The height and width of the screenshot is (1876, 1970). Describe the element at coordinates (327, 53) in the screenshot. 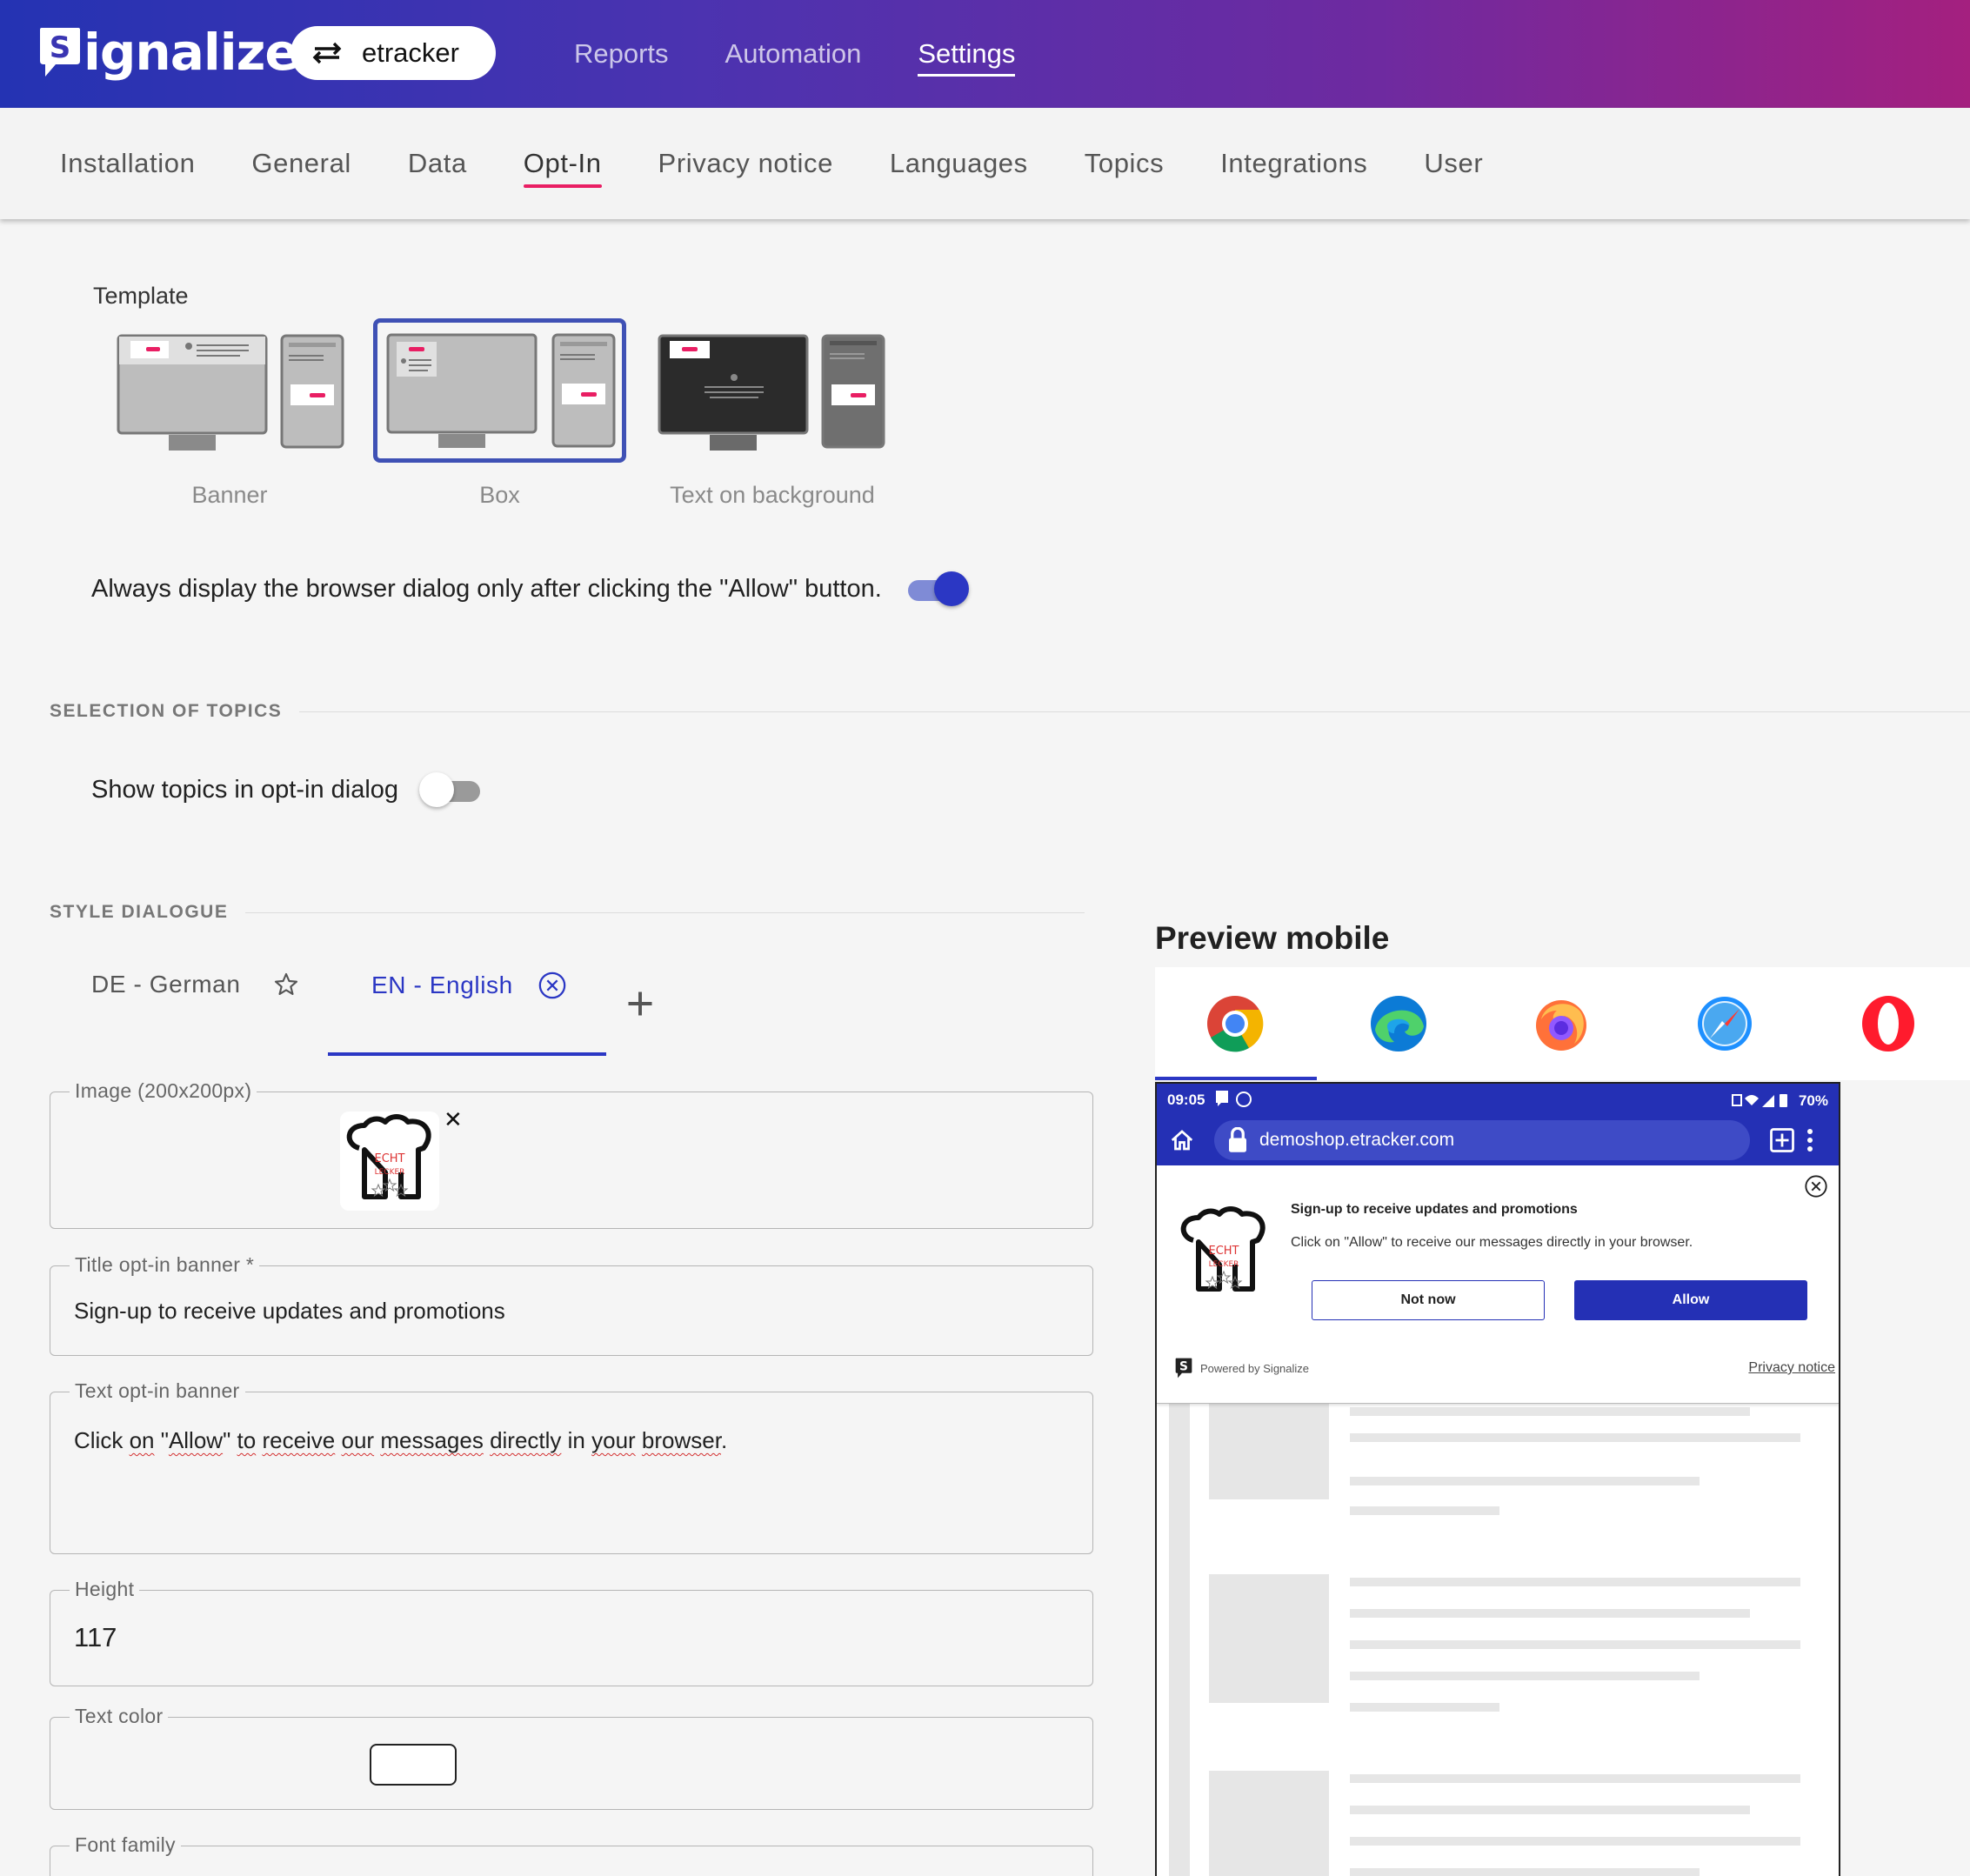

I see `swap-arrows-icon` at that location.